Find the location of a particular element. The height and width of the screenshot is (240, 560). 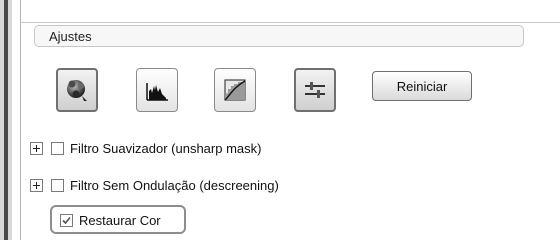

descreening-label: Filtro Sem Ondulação (descreening) is located at coordinates (174, 185).